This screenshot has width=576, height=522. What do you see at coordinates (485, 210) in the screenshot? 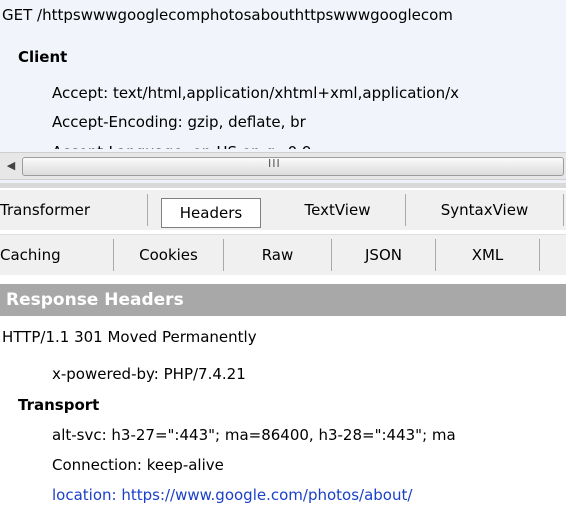
I see `tab-syntaxview: SyntaxView` at bounding box center [485, 210].